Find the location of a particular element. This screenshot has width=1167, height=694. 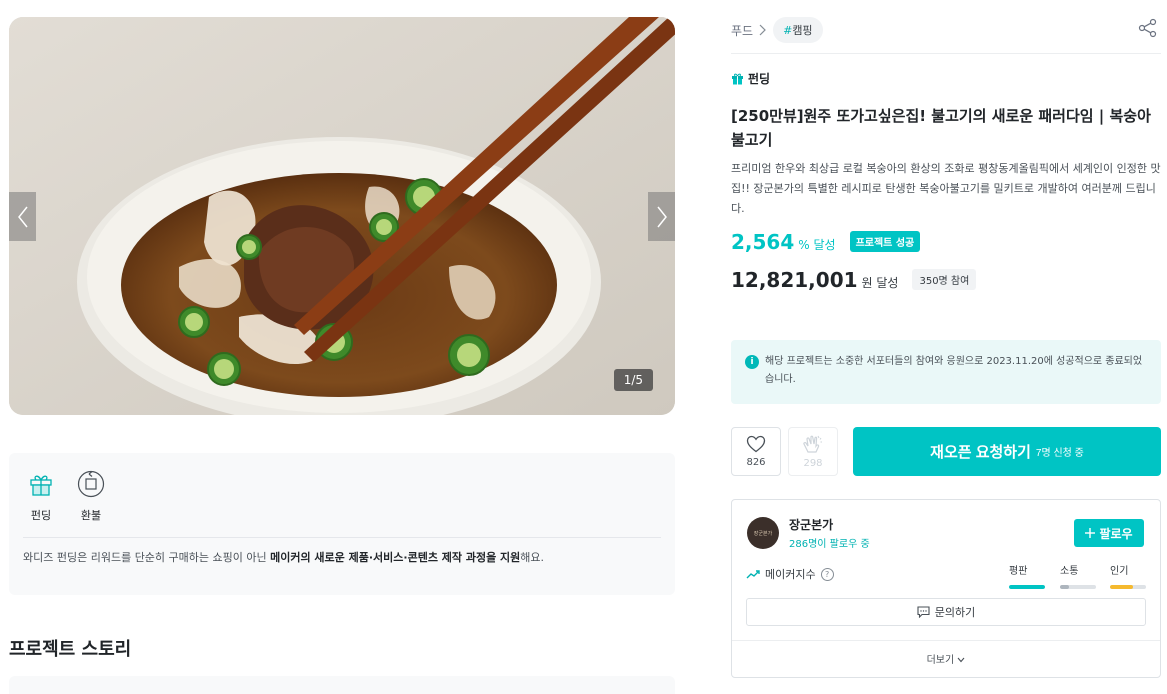

achievement-rate: 2,564 % 달성 프로젝트 성공 is located at coordinates (826, 242).